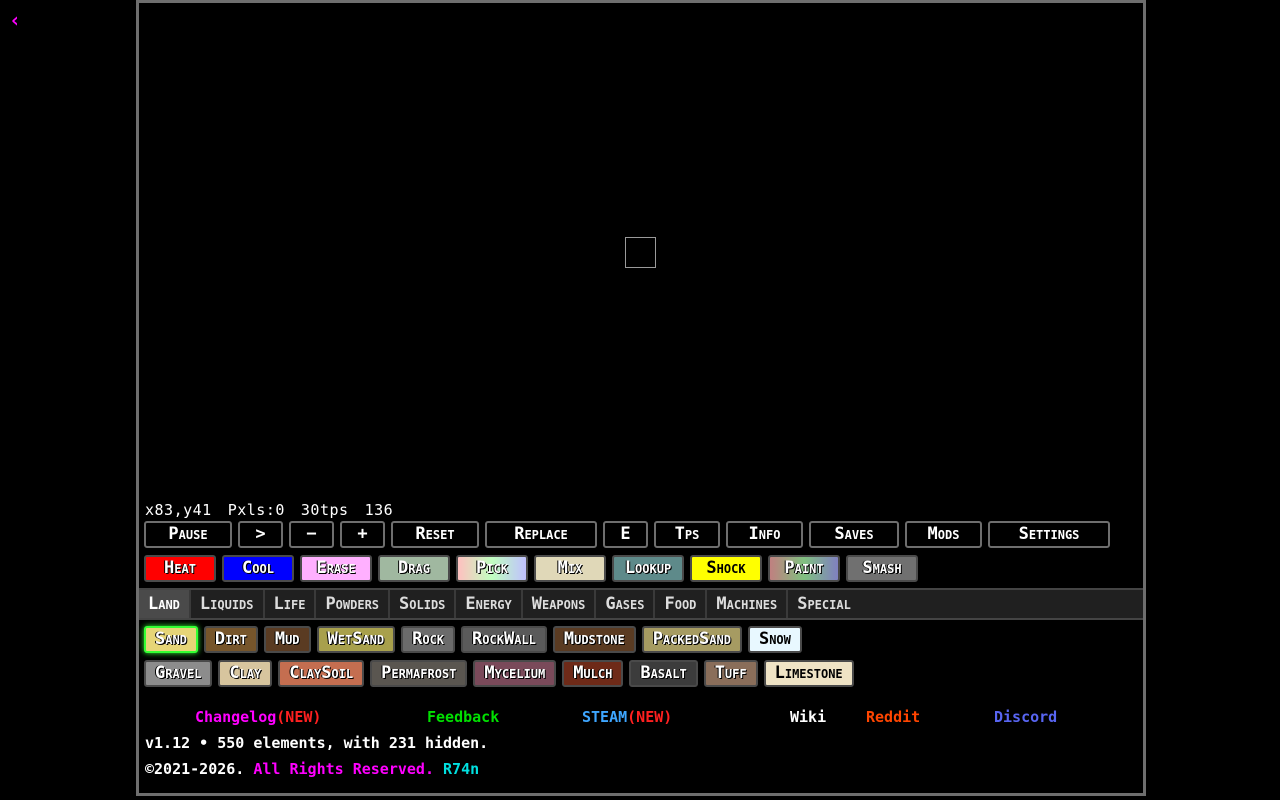 Image resolution: width=1280 pixels, height=800 pixels. Describe the element at coordinates (687, 534) in the screenshot. I see `tps-button: Tps` at that location.